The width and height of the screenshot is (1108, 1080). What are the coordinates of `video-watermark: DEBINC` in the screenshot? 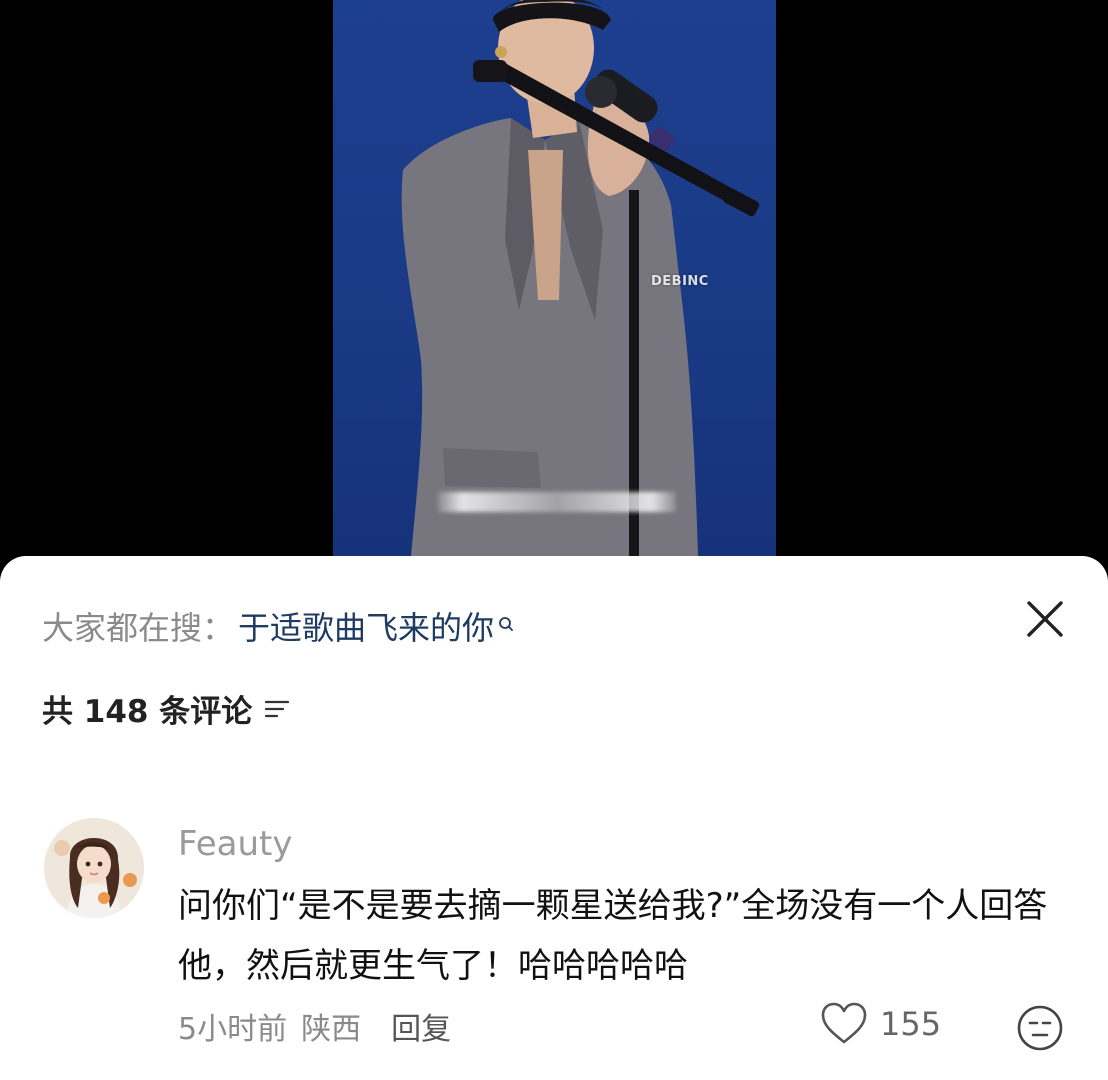 It's located at (680, 281).